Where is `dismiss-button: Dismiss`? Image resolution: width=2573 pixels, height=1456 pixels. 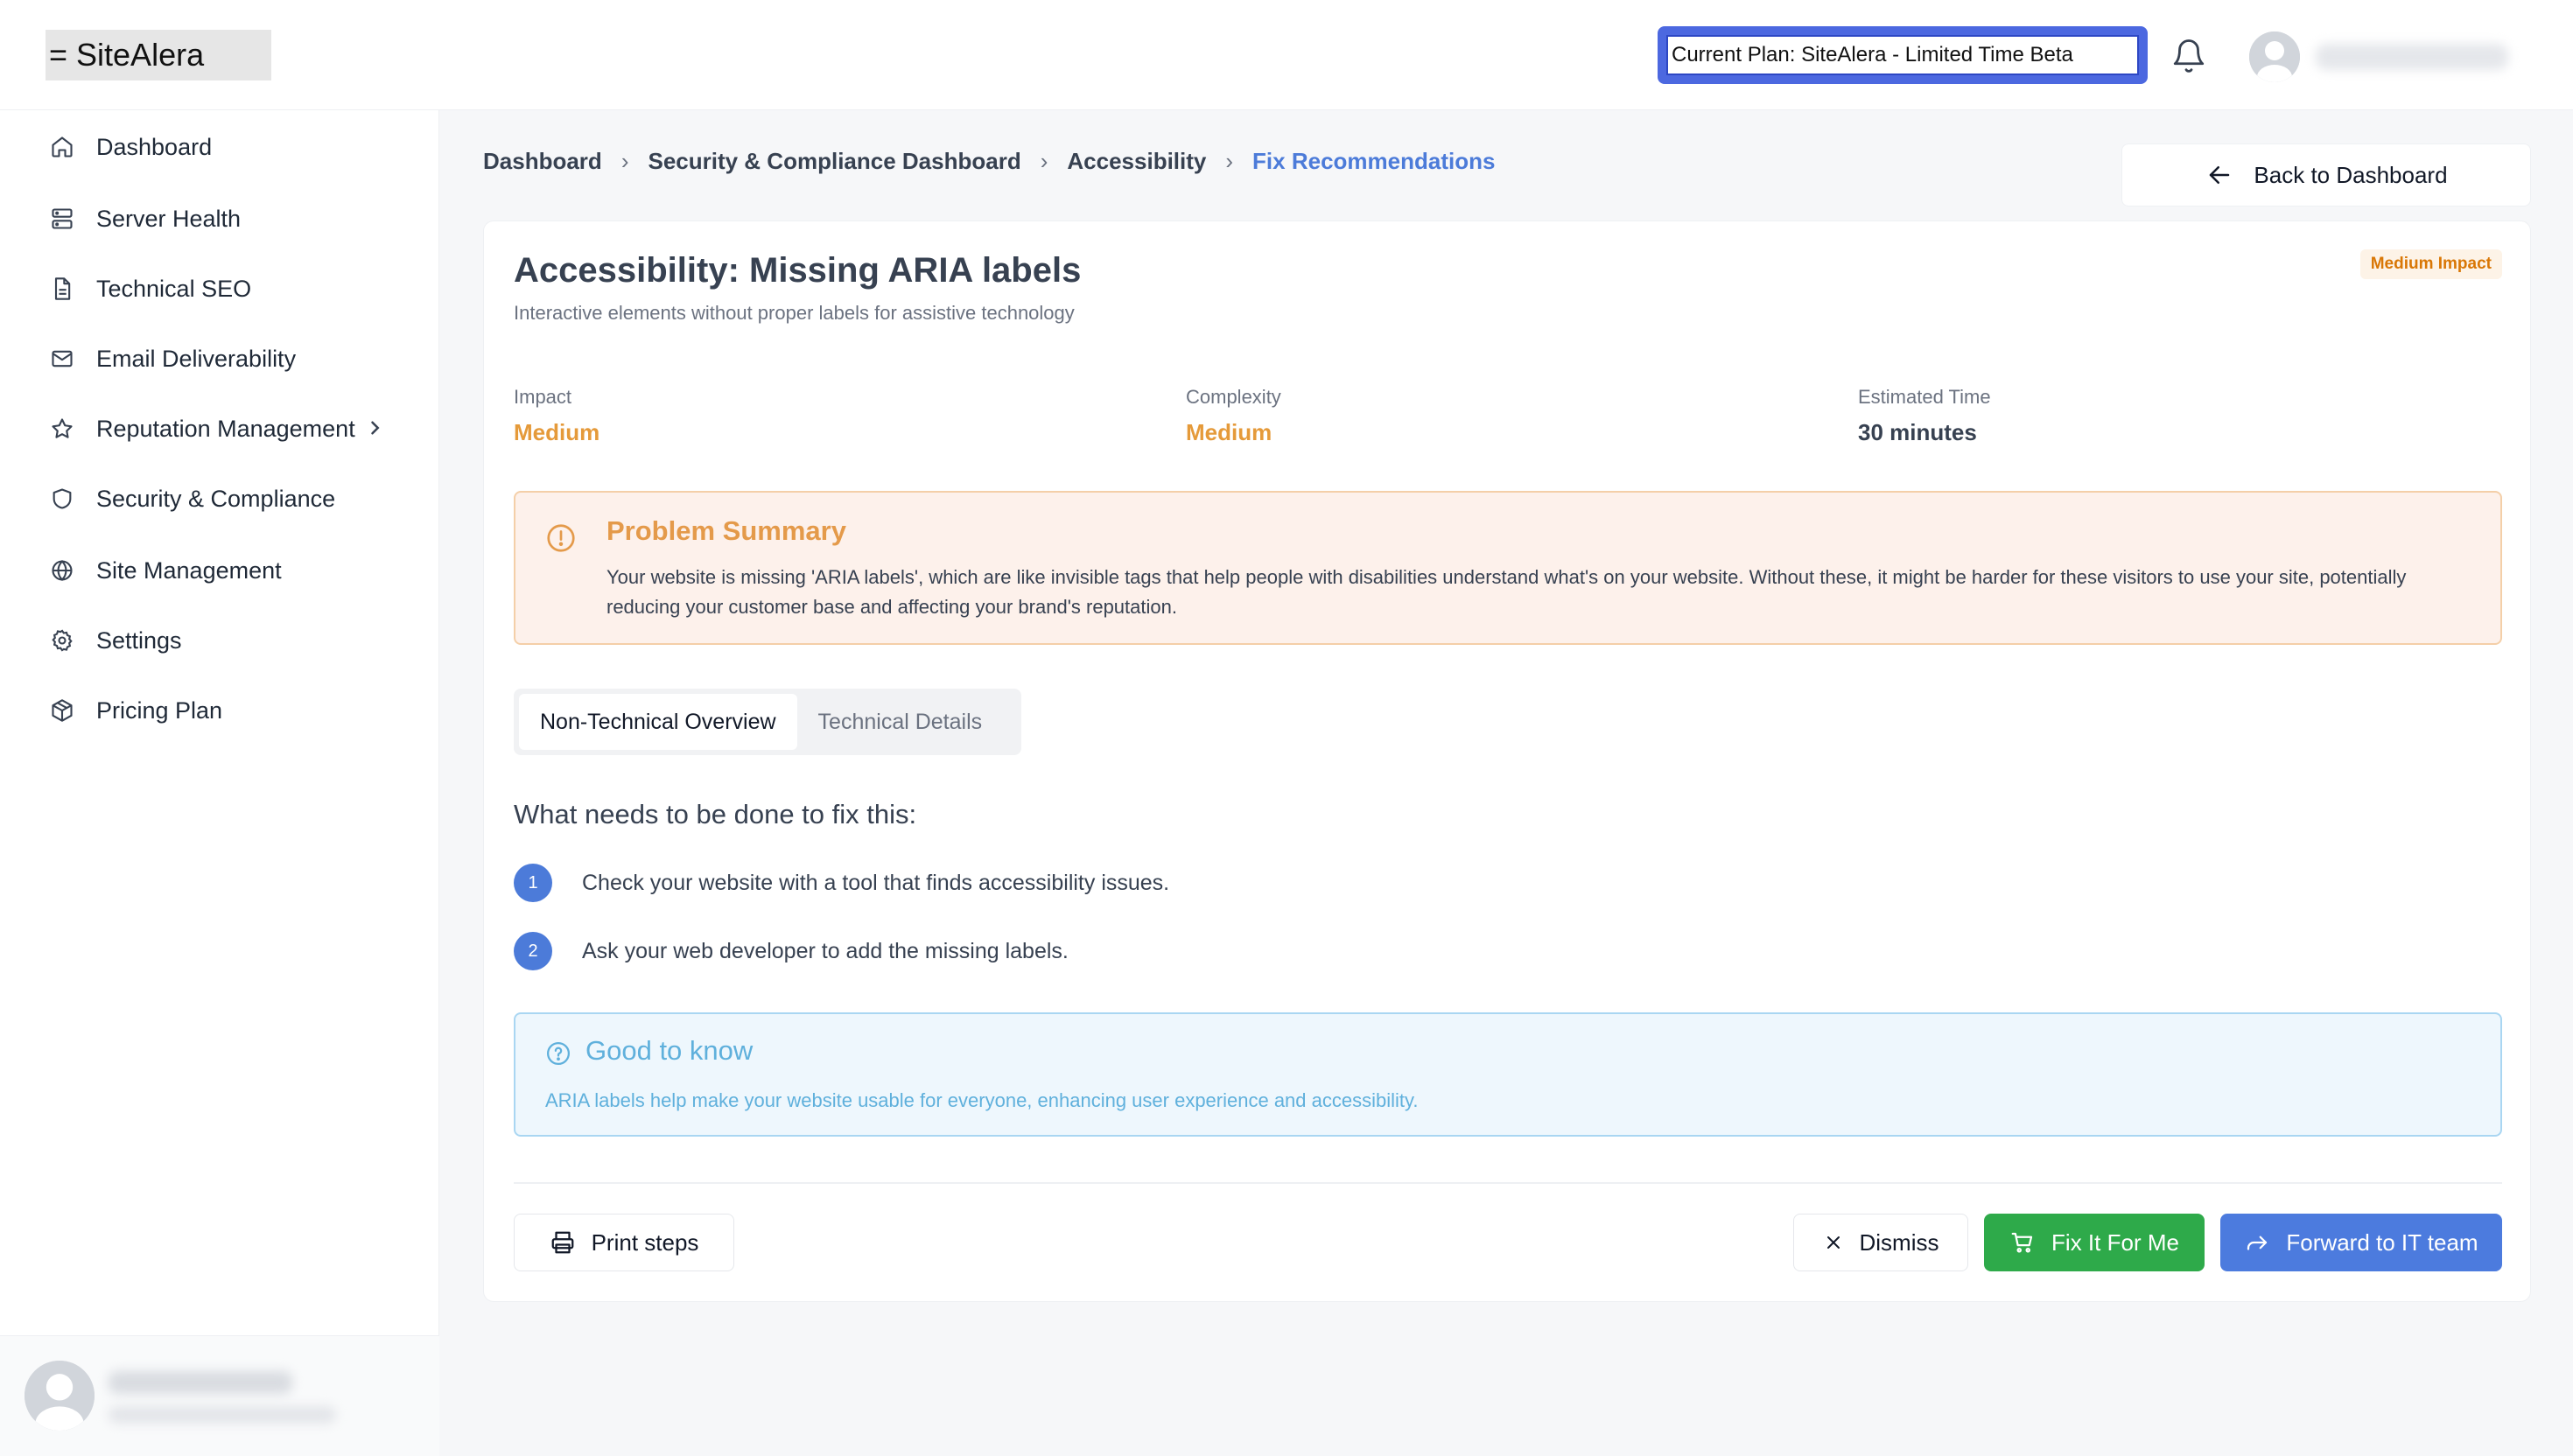 dismiss-button: Dismiss is located at coordinates (1880, 1242).